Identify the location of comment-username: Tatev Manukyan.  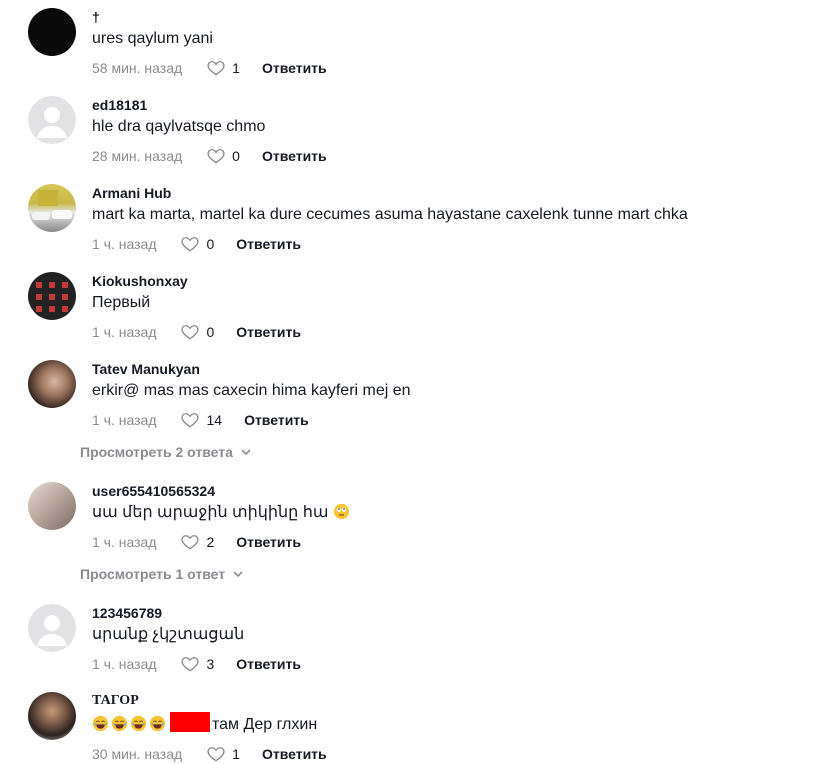
(251, 369).